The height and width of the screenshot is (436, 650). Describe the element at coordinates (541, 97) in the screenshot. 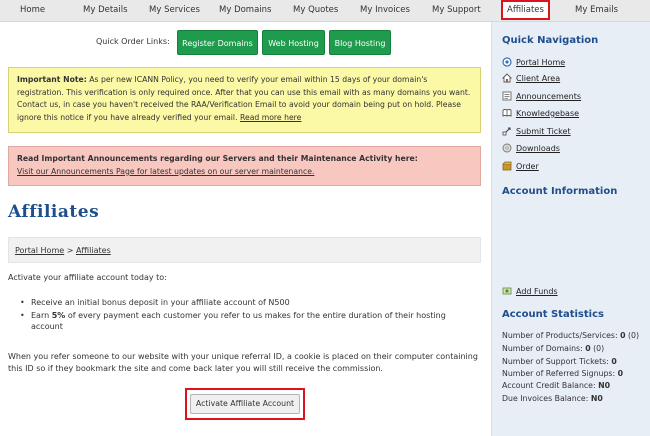

I see `sidebar-item-announcements: Announcements` at that location.